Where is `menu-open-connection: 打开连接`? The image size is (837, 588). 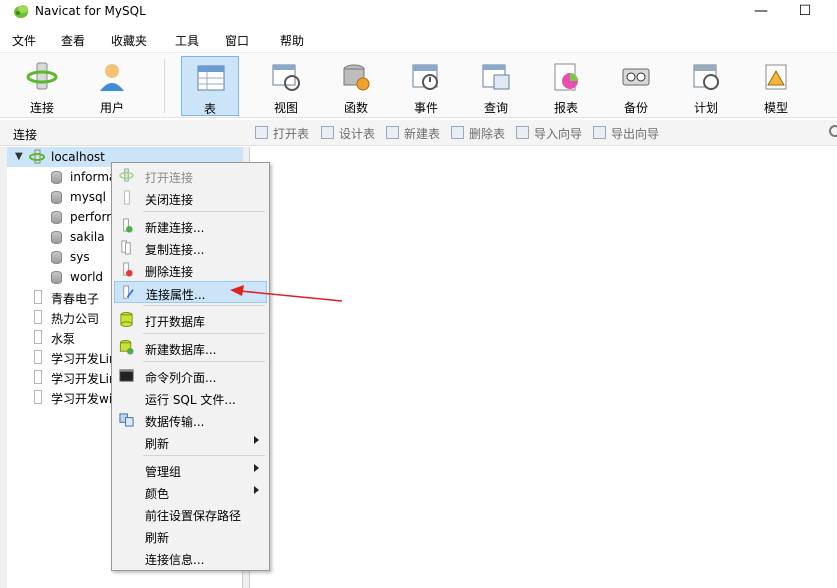
menu-open-connection: 打开连接 is located at coordinates (190, 176).